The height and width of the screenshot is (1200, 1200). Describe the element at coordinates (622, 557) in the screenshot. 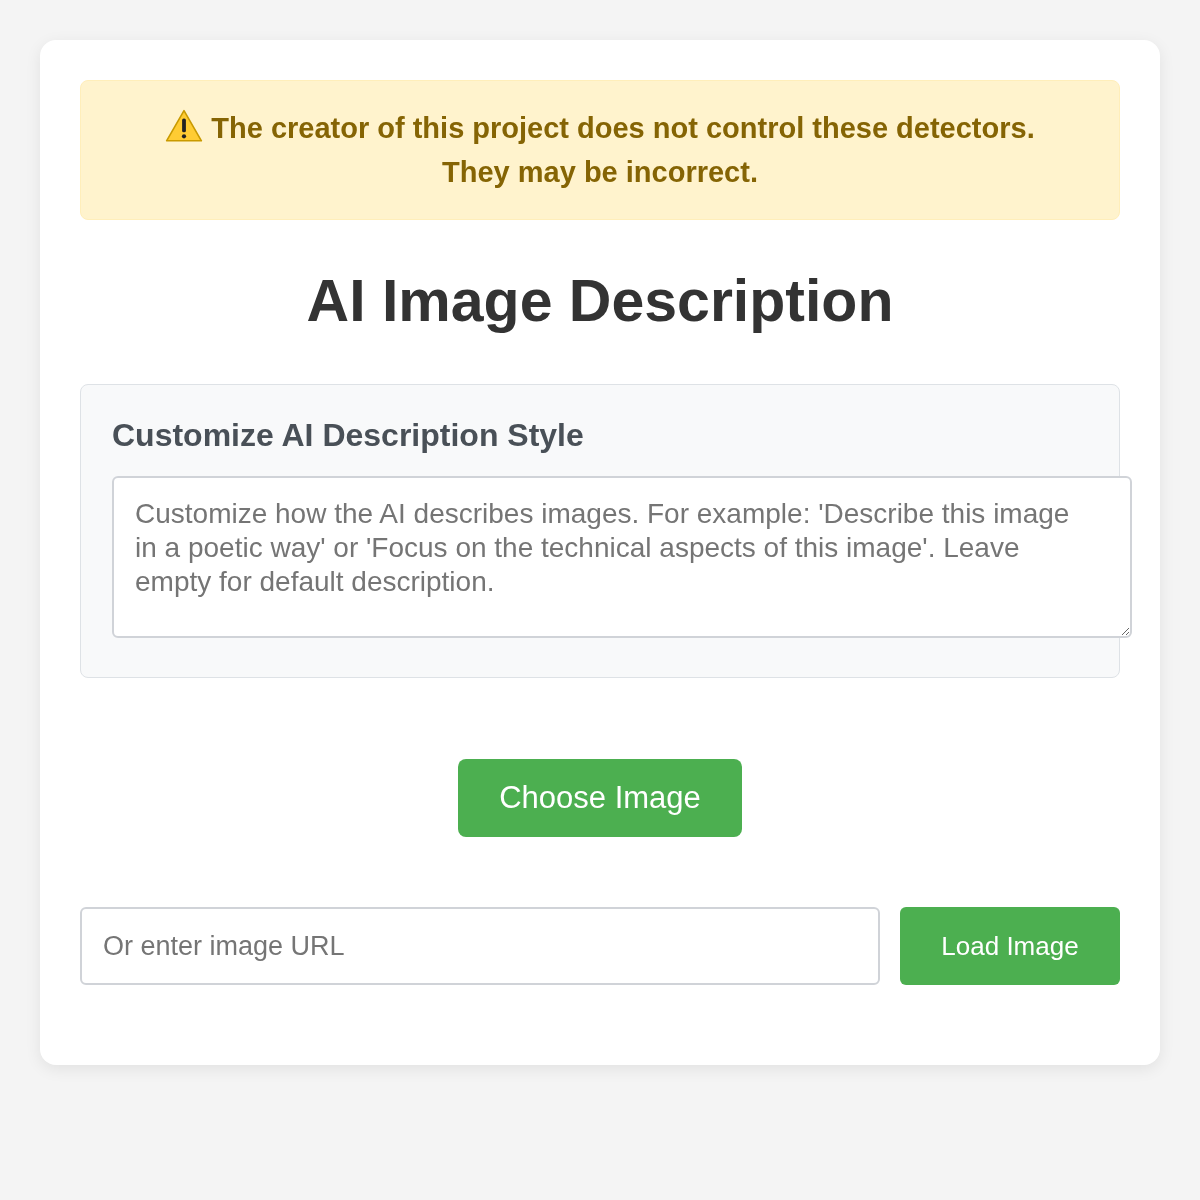

I see `style-textarea: Customize how the AI describes images. For example: 'Describe this image in a poetic way' or 'Focus on the technical aspects of this image'. Leave empty for default description.` at that location.